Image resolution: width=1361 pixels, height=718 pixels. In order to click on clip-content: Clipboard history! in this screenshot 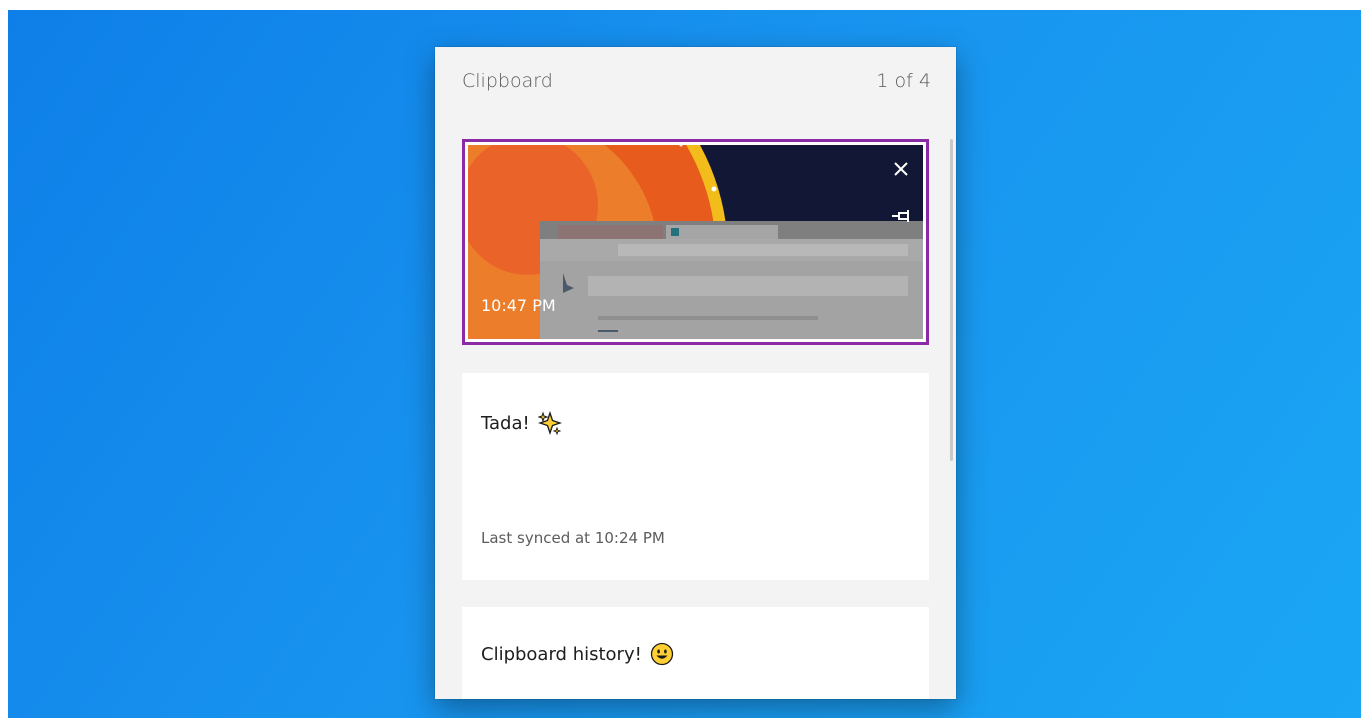, I will do `click(577, 654)`.